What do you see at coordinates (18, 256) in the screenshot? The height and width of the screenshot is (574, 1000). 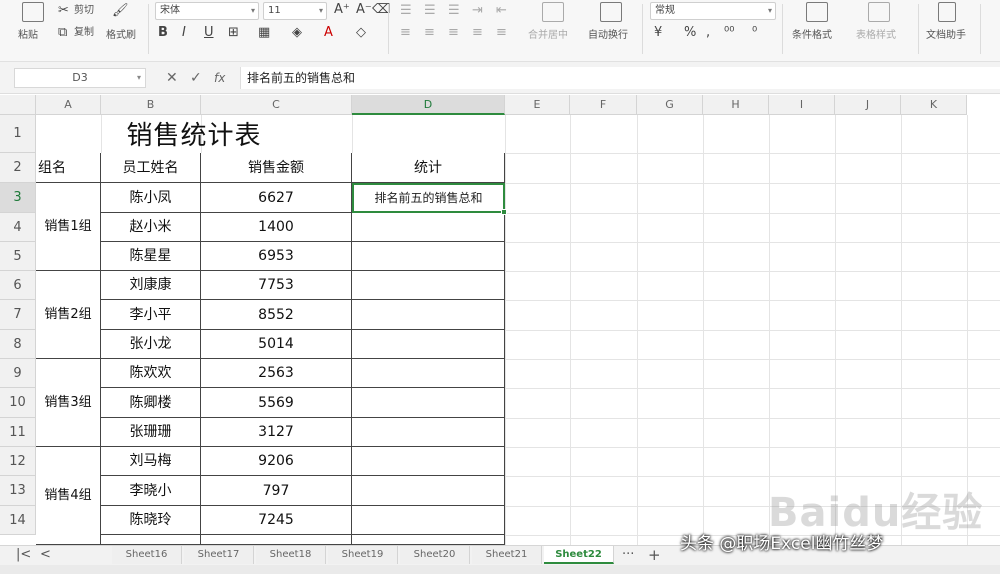 I see `row-header-5: 5` at bounding box center [18, 256].